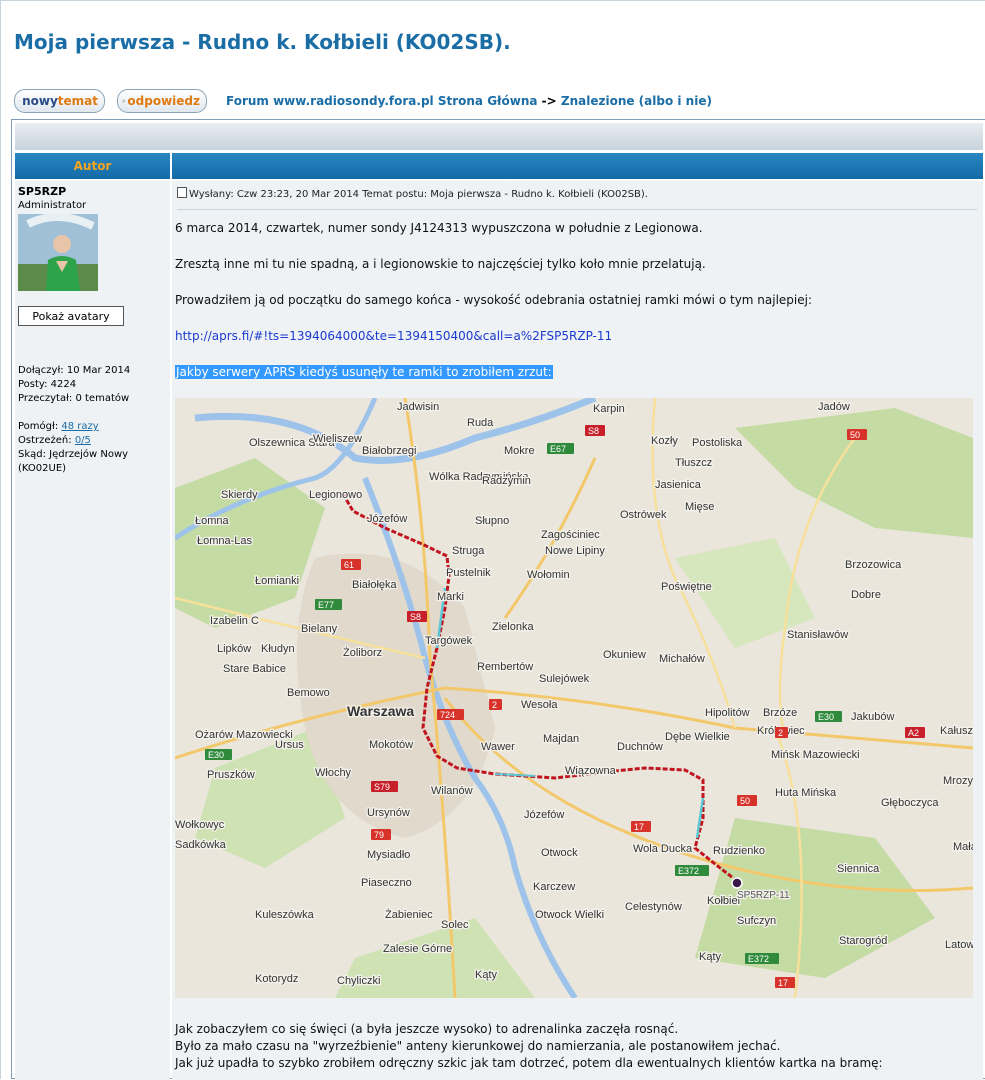 The width and height of the screenshot is (985, 1080). What do you see at coordinates (727, 713) in the screenshot?
I see `map-place-label: Hipolitów` at bounding box center [727, 713].